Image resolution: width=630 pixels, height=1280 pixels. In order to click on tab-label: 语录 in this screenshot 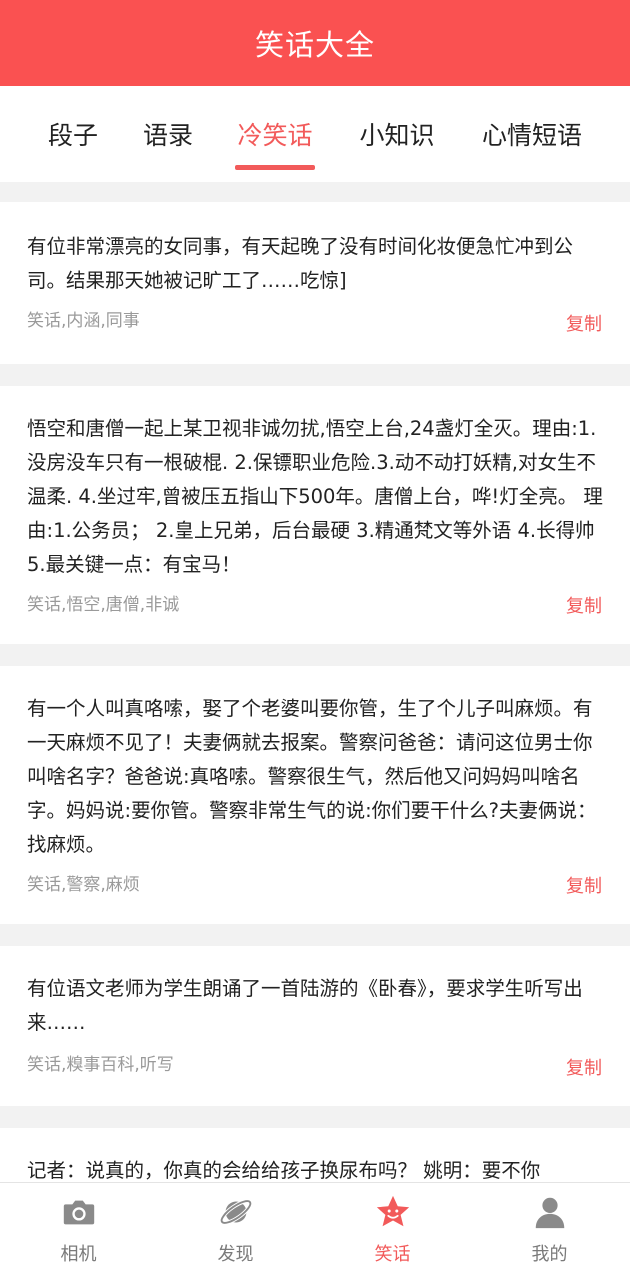, I will do `click(167, 135)`.